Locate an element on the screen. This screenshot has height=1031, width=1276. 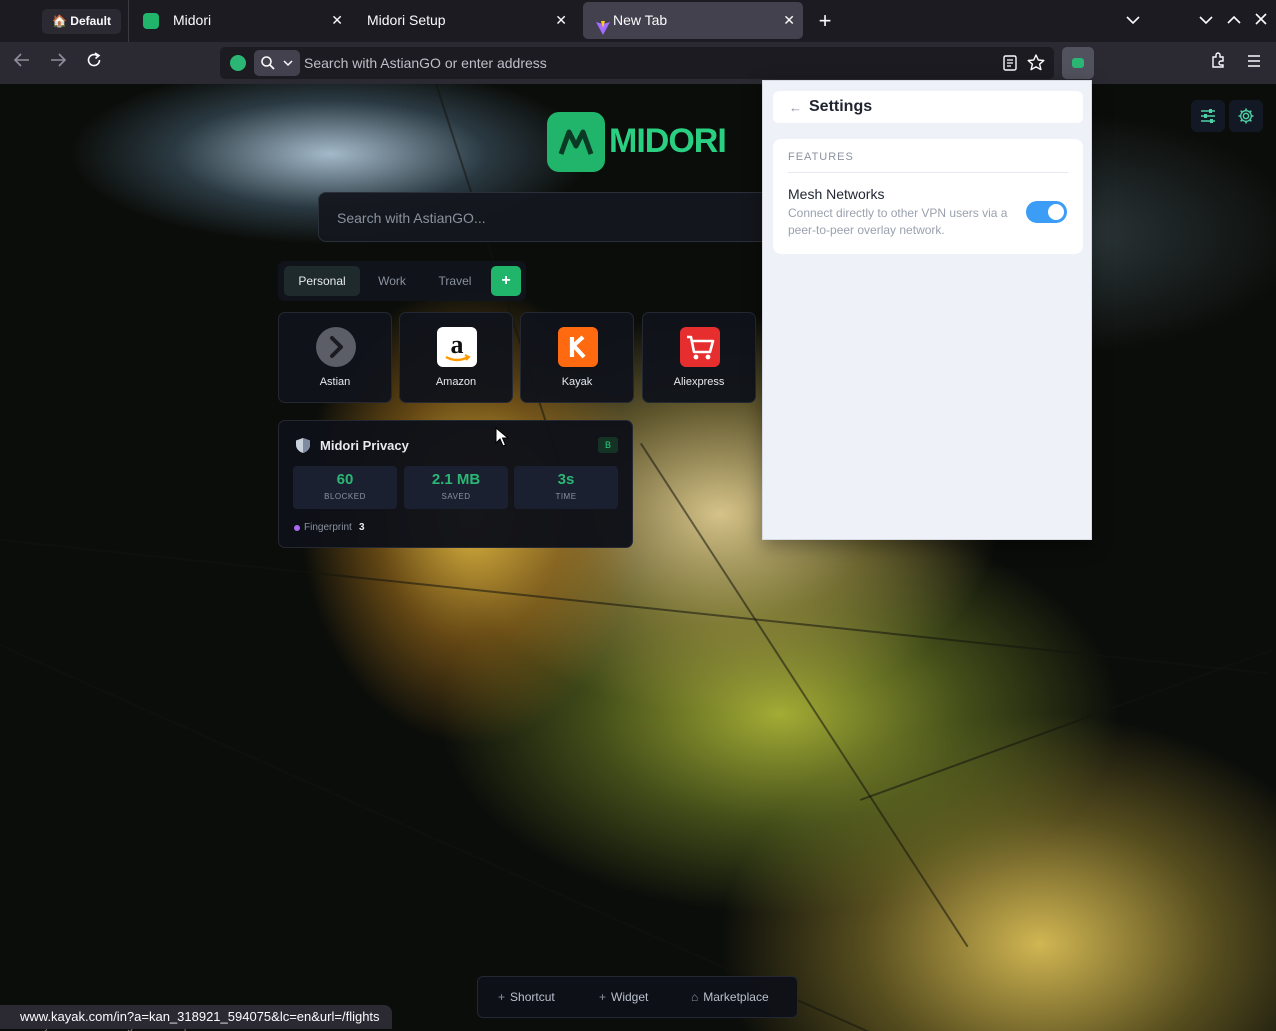
vite-icon is located at coordinates (603, 24).